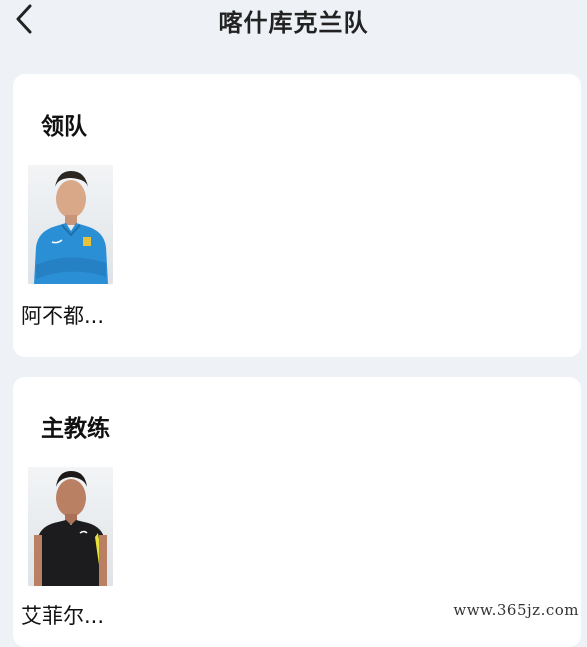 Image resolution: width=587 pixels, height=647 pixels. I want to click on page-title: 喀什库克兰队, so click(293, 23).